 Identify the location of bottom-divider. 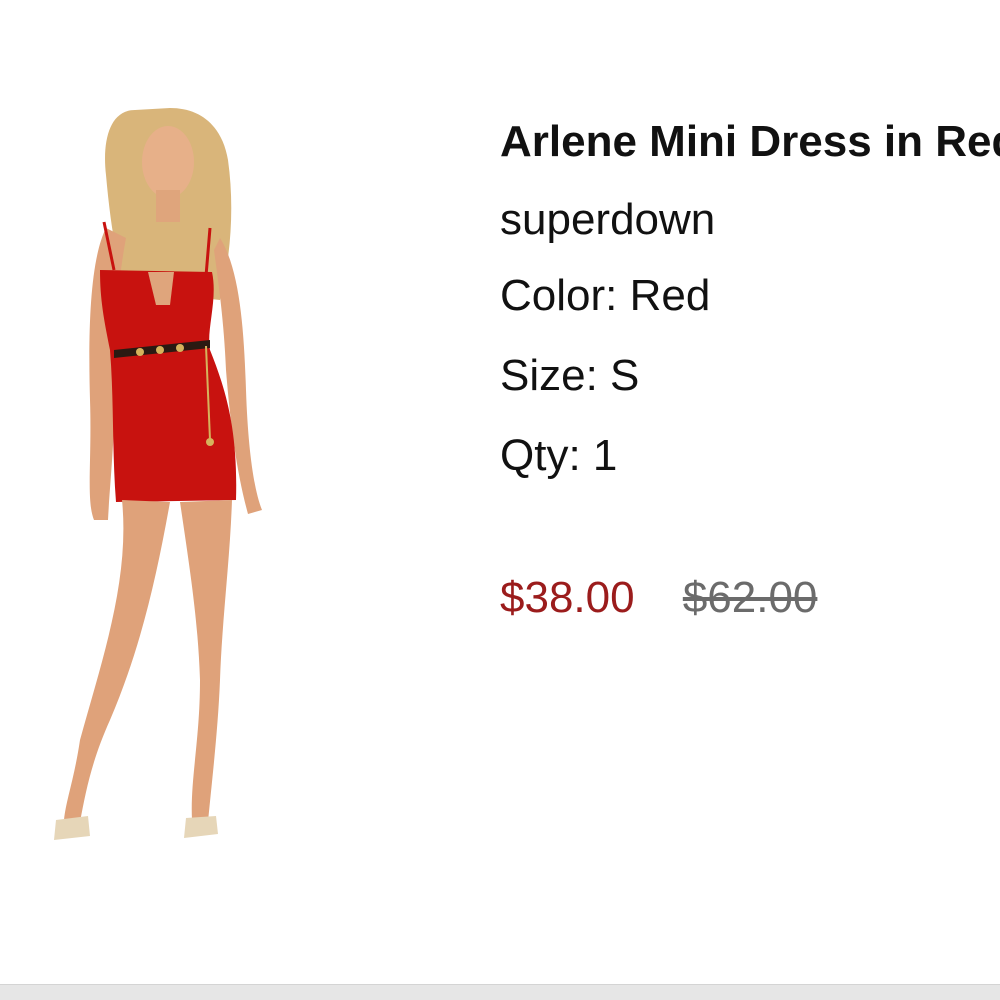
(500, 992).